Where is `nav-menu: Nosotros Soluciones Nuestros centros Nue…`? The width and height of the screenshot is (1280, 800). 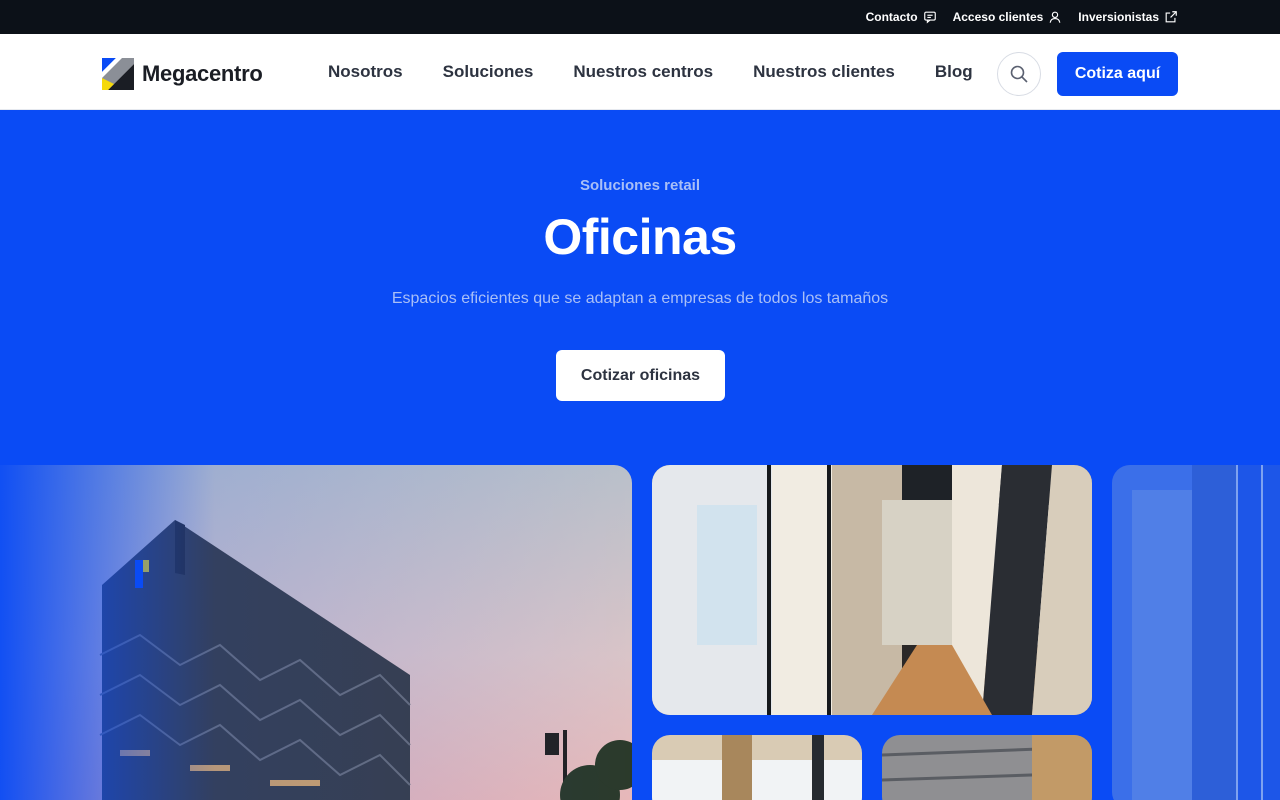 nav-menu: Nosotros Soluciones Nuestros centros Nue… is located at coordinates (650, 72).